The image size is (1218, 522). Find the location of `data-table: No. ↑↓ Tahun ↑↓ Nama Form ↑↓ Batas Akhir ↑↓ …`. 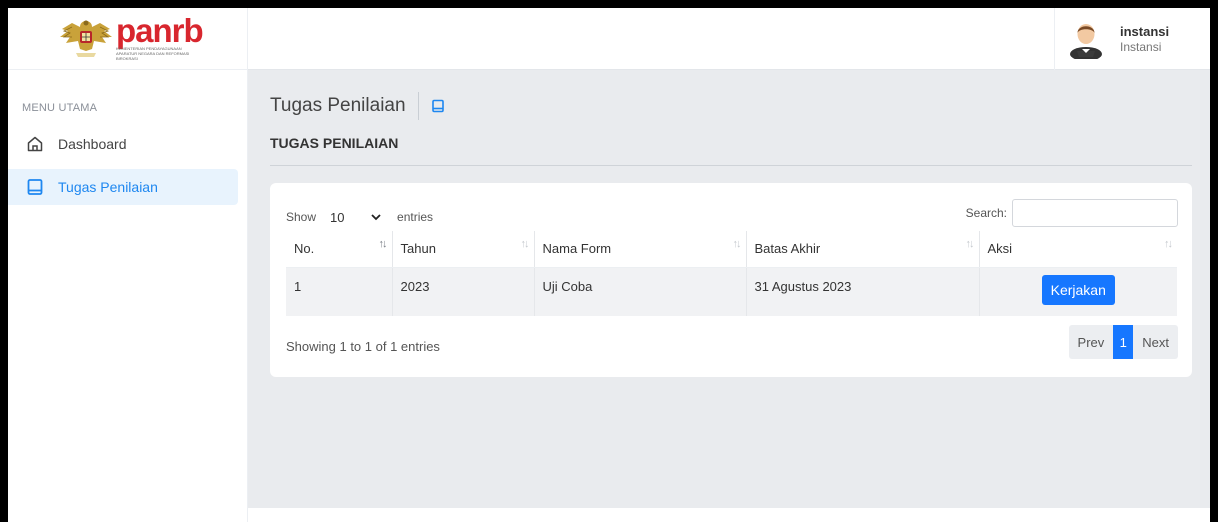

data-table: No. ↑↓ Tahun ↑↓ Nama Form ↑↓ Batas Akhir ↑↓ … is located at coordinates (731, 273).